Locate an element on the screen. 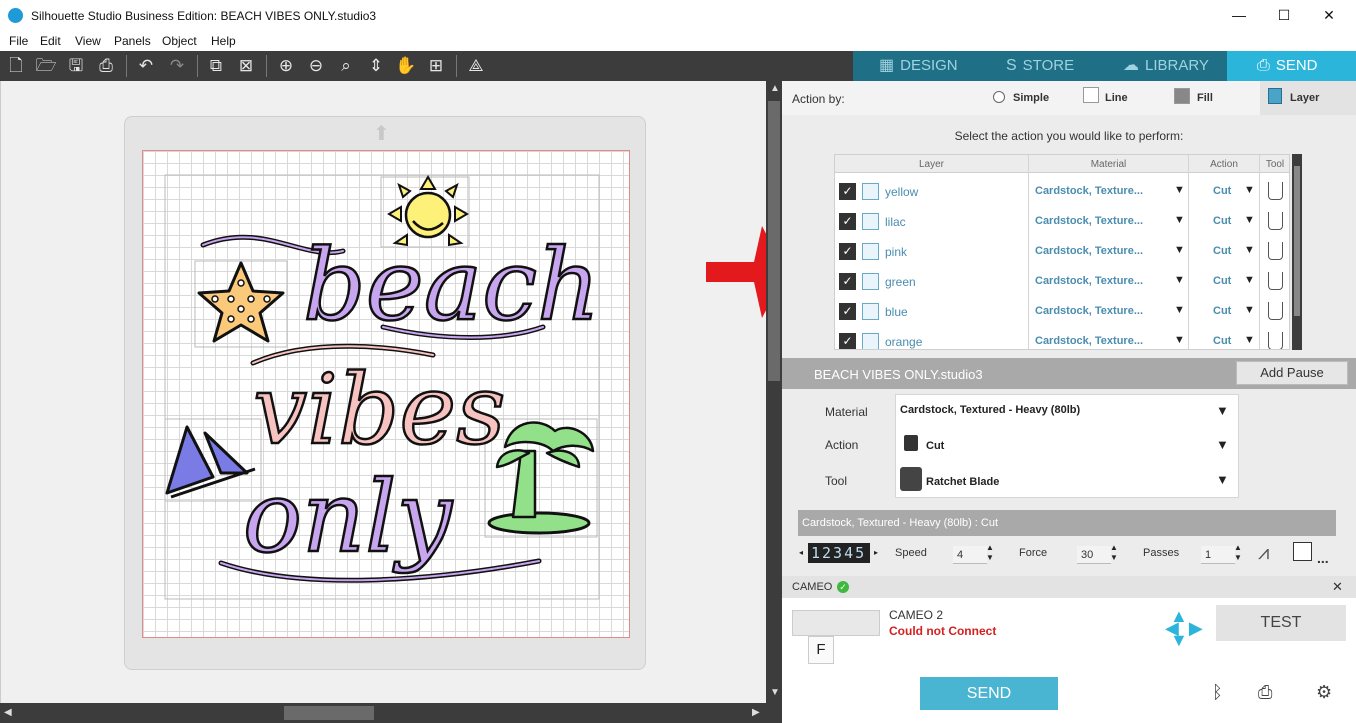 This screenshot has height=723, width=1356. table-row: ✓ yellow Cardstock, Texture... ▼ Cut ▼ is located at coordinates (1062, 191).